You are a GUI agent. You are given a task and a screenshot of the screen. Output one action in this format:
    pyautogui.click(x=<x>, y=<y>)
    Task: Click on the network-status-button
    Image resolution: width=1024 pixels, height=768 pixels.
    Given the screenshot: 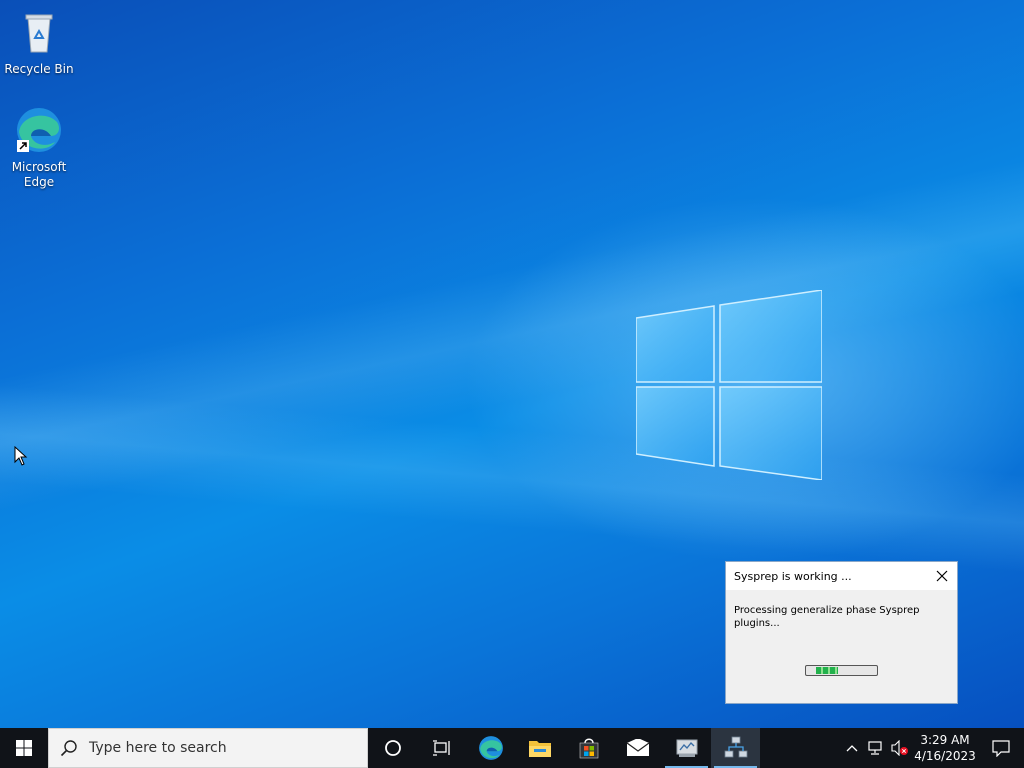 What is the action you would take?
    pyautogui.click(x=876, y=748)
    